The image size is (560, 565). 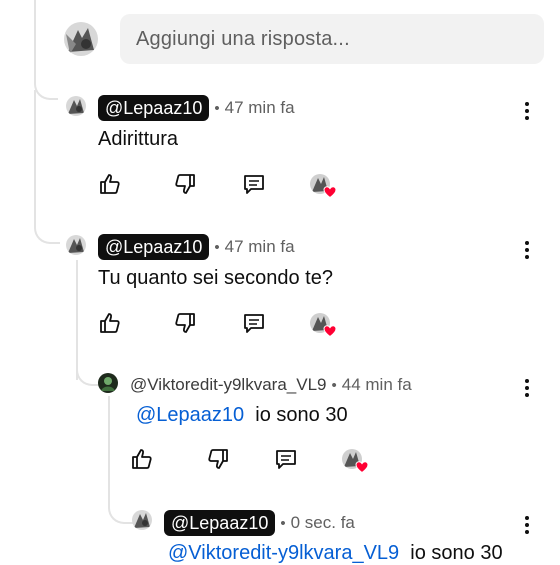 I want to click on comment-2-reply-button, so click(x=254, y=323).